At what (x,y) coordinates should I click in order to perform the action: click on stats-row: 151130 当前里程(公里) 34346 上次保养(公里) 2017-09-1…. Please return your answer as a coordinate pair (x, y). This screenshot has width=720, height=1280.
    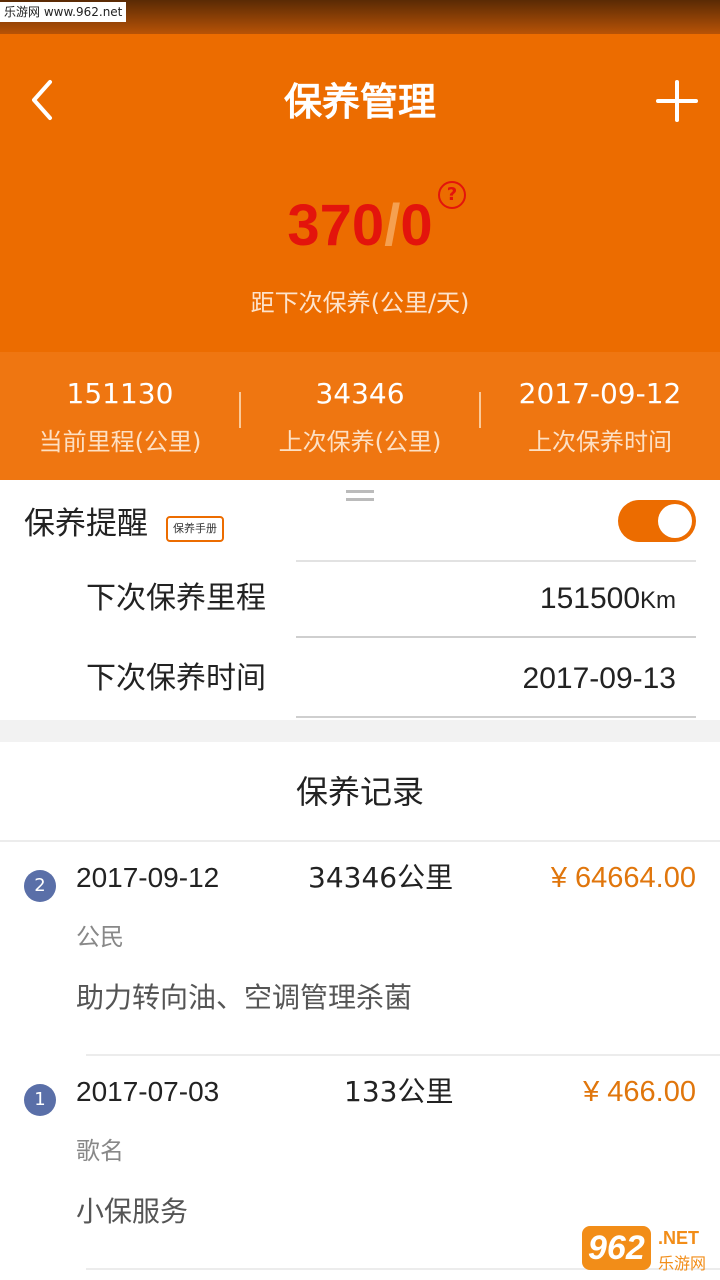
    Looking at the image, I should click on (360, 416).